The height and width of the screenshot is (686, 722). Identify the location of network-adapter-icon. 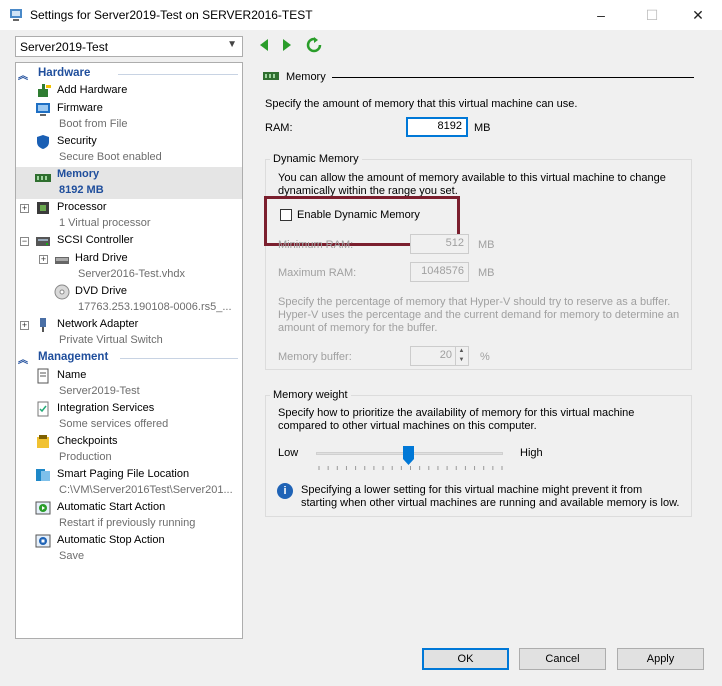
(43, 325).